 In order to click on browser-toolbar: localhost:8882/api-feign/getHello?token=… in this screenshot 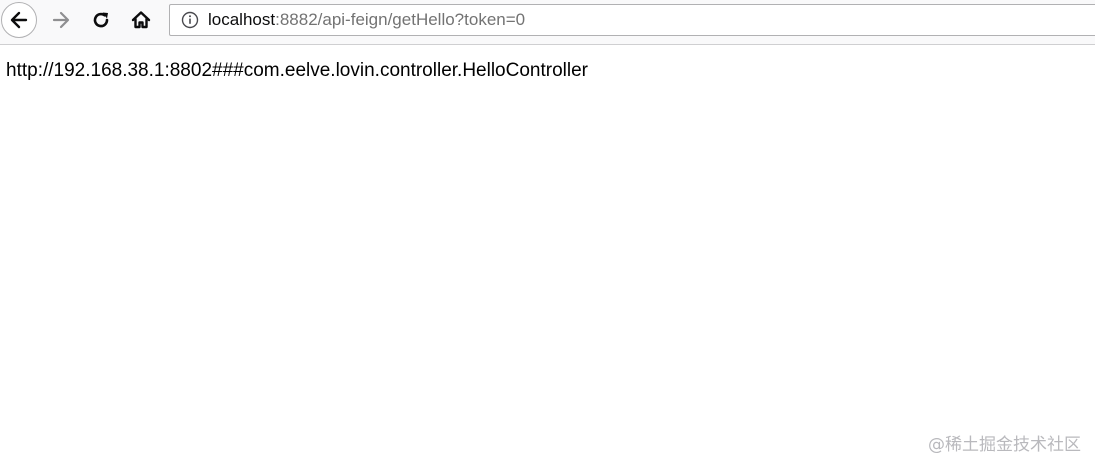, I will do `click(547, 22)`.